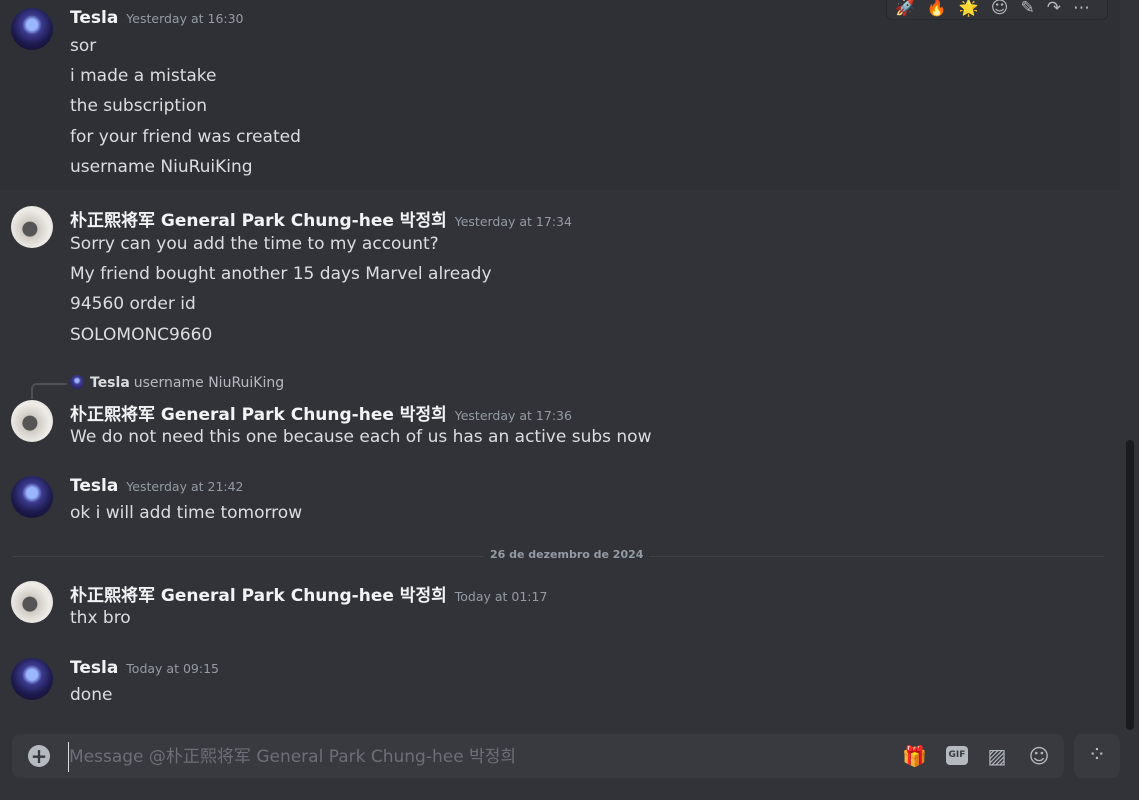 This screenshot has width=1139, height=800. Describe the element at coordinates (77, 382) in the screenshot. I see `reply-avatar` at that location.